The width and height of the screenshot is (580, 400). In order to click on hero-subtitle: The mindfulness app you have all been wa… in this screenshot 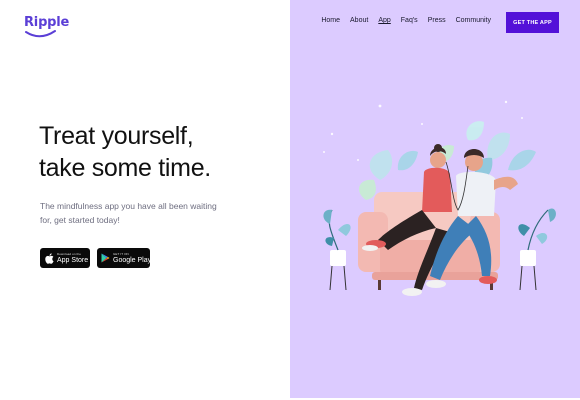, I will do `click(128, 213)`.